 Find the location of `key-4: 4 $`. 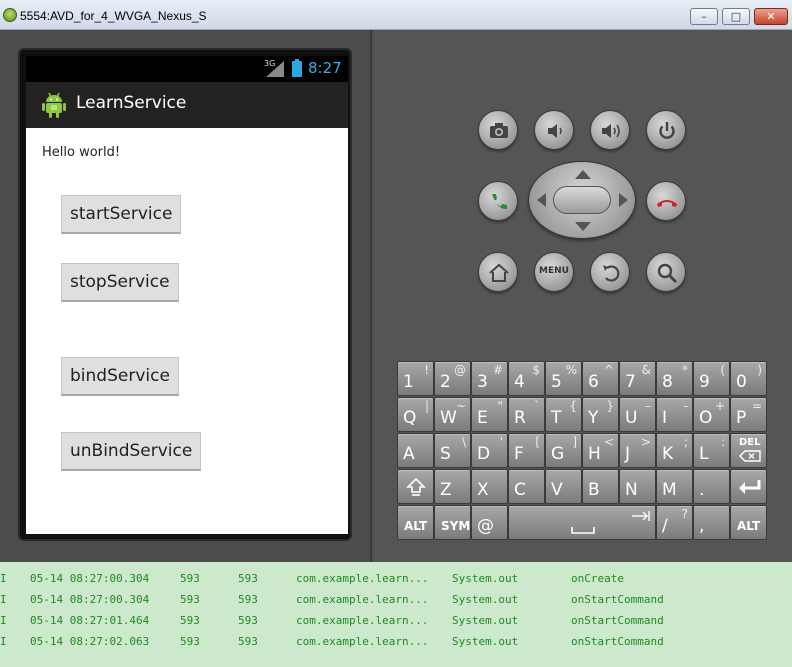

key-4: 4 $ is located at coordinates (526, 378).